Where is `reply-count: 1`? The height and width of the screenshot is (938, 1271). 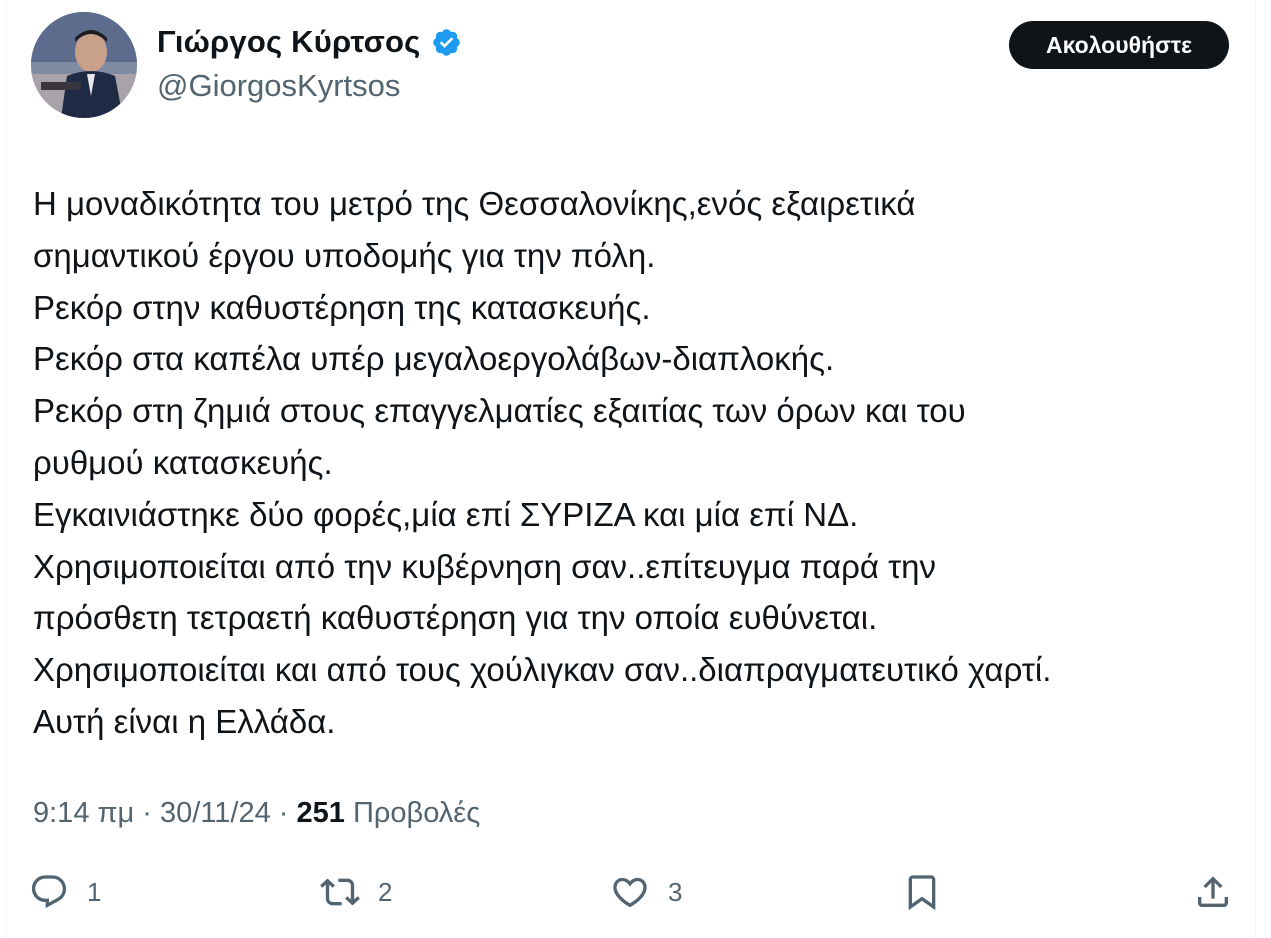
reply-count: 1 is located at coordinates (94, 891).